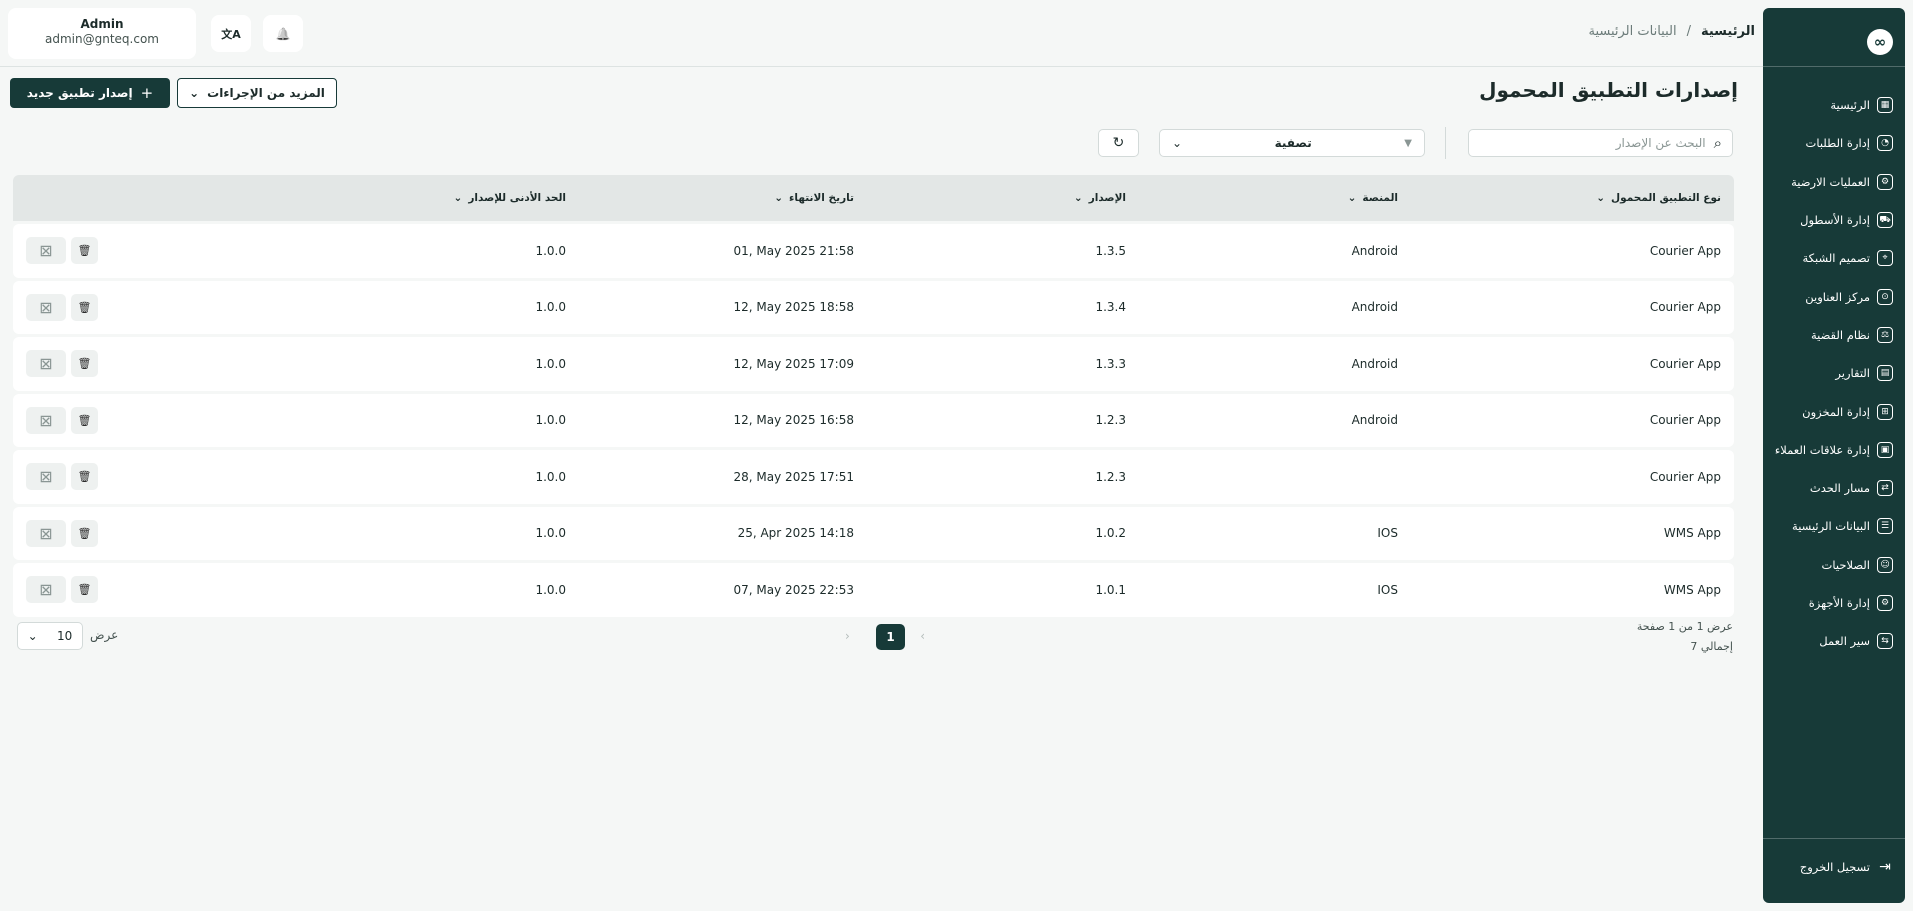 This screenshot has width=1913, height=911. What do you see at coordinates (1110, 476) in the screenshot?
I see `cell-version: 1.2.3` at bounding box center [1110, 476].